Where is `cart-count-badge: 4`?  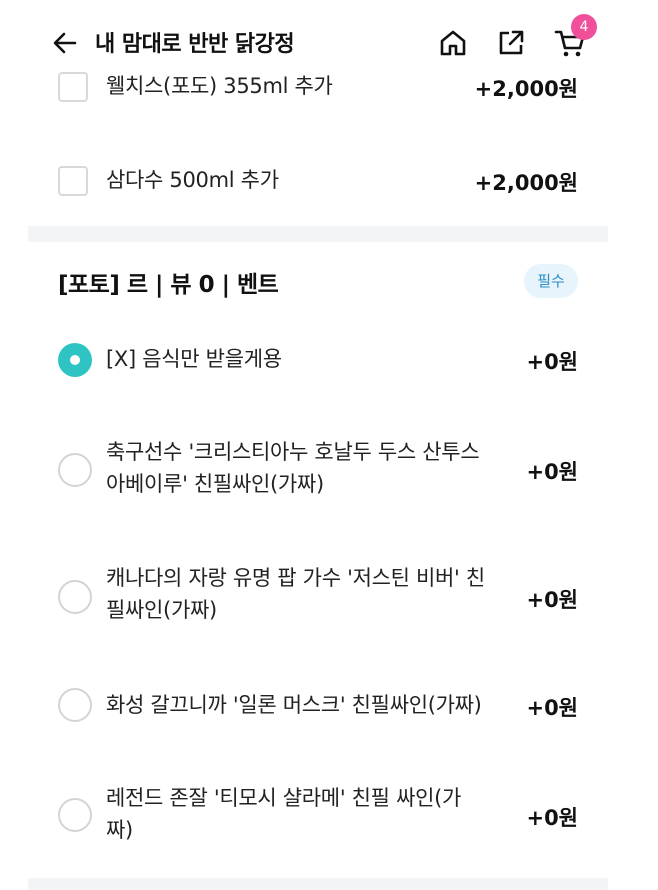
cart-count-badge: 4 is located at coordinates (584, 27).